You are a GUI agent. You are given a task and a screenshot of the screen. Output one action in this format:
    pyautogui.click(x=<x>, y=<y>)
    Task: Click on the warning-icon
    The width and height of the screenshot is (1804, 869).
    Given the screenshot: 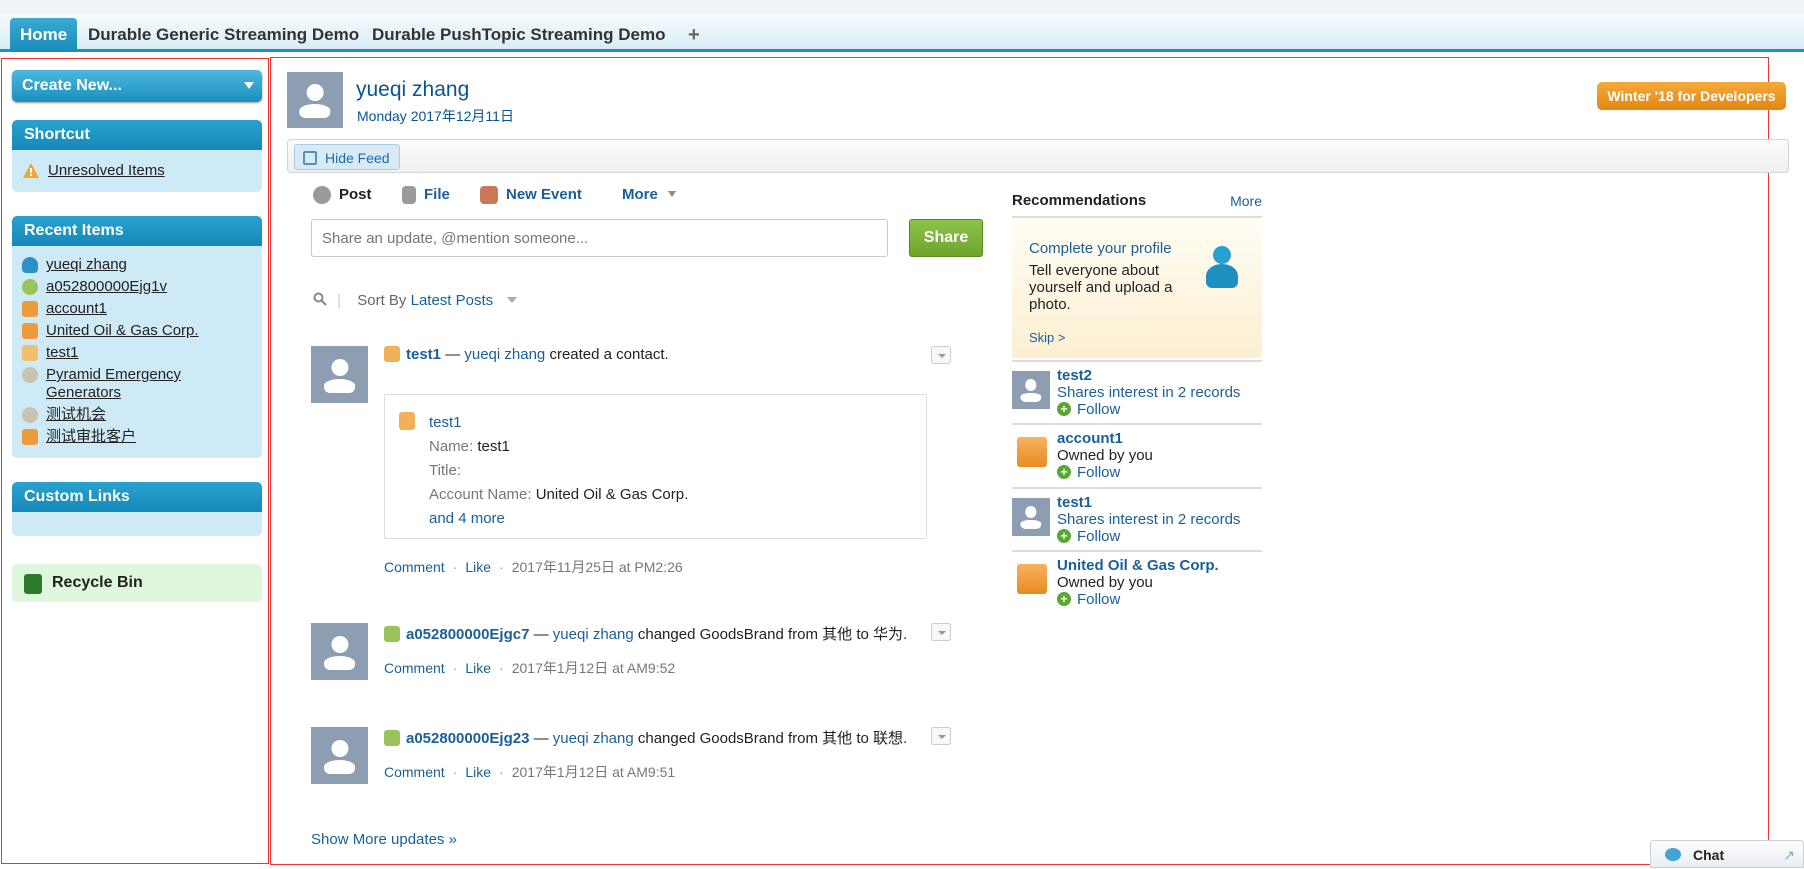 What is the action you would take?
    pyautogui.click(x=31, y=171)
    